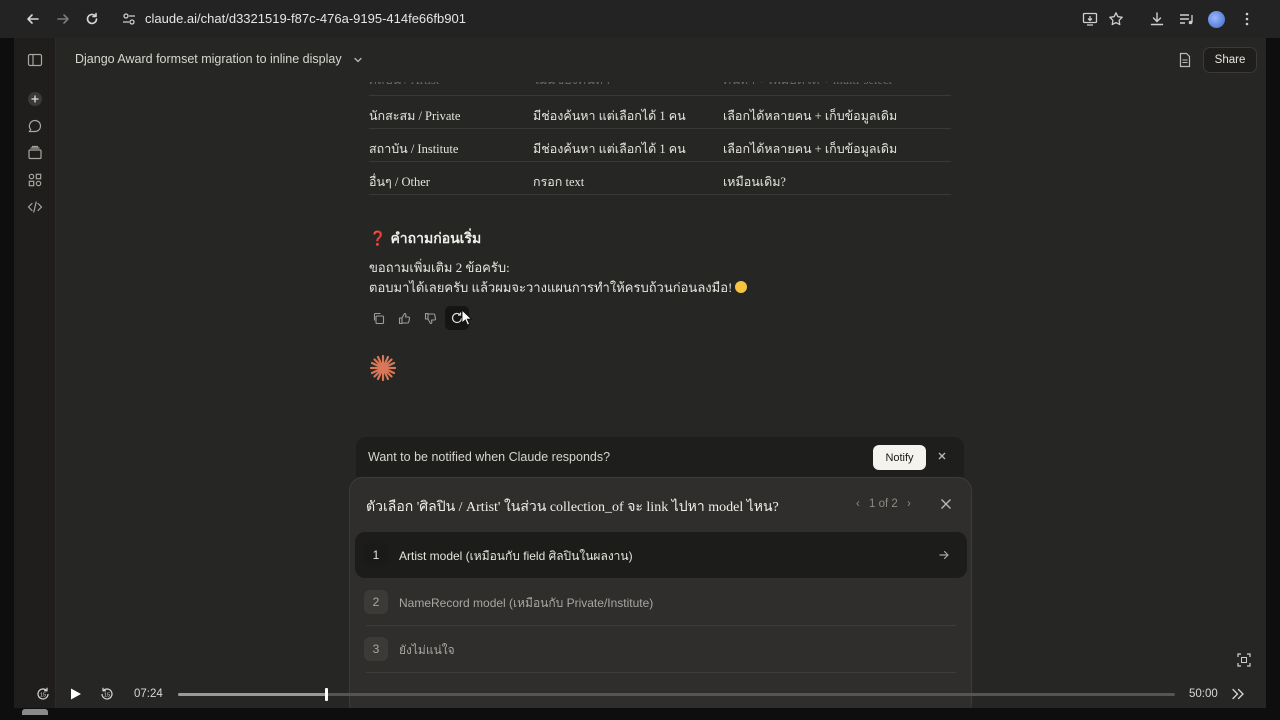 The height and width of the screenshot is (720, 1280). I want to click on play-icon, so click(75, 694).